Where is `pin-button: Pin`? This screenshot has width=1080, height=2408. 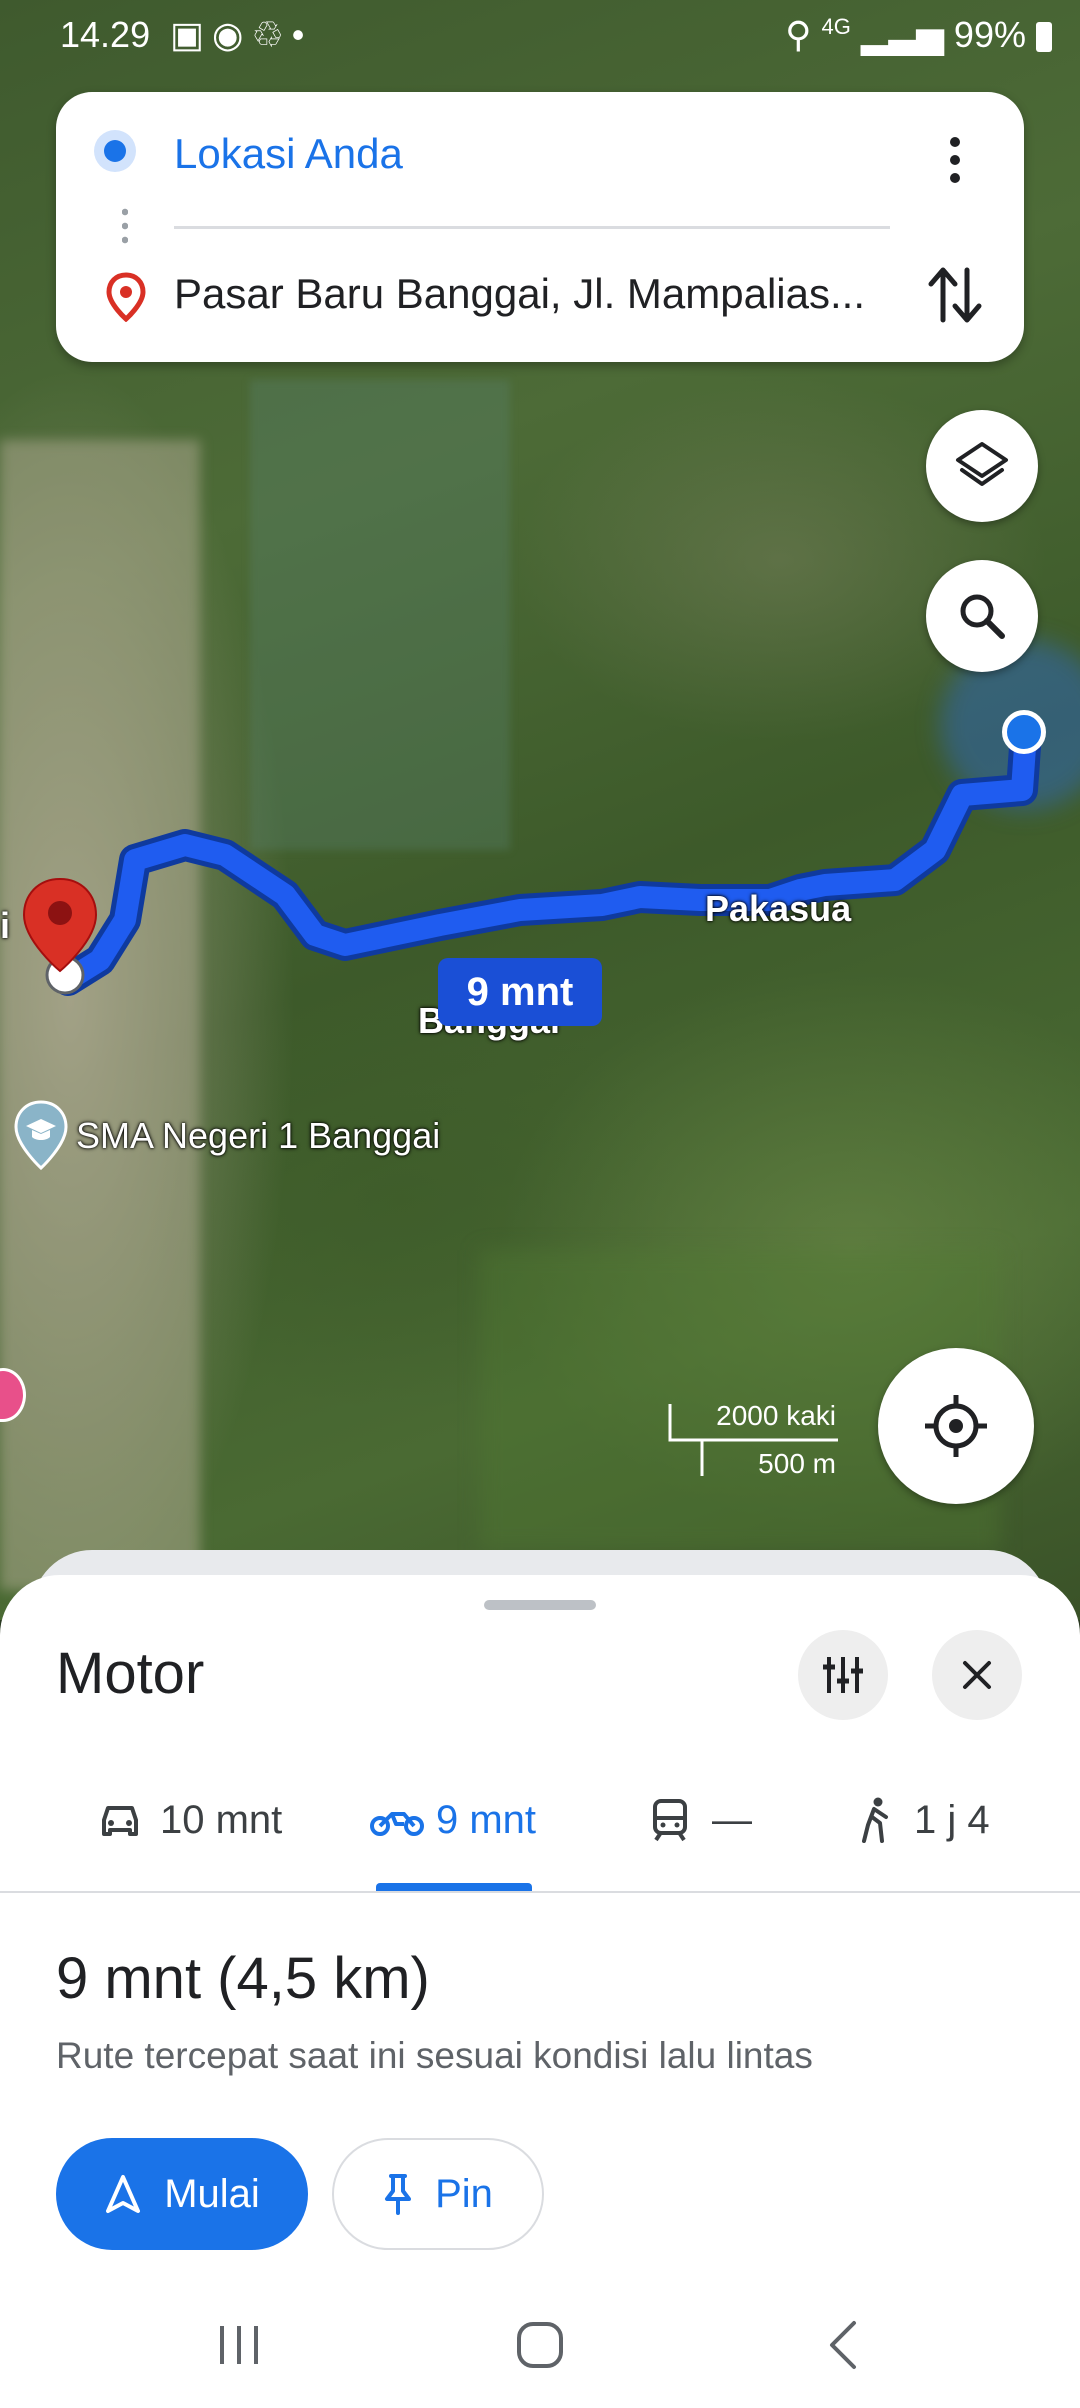 pin-button: Pin is located at coordinates (438, 2194).